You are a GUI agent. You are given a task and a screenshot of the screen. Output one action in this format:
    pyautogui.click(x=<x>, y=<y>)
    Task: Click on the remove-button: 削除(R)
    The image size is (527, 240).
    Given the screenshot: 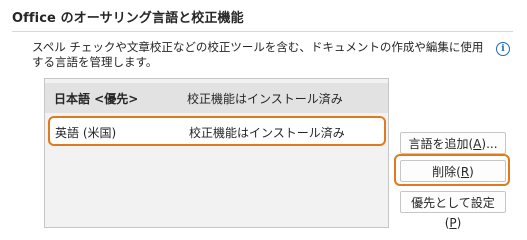 What is the action you would take?
    pyautogui.click(x=453, y=171)
    